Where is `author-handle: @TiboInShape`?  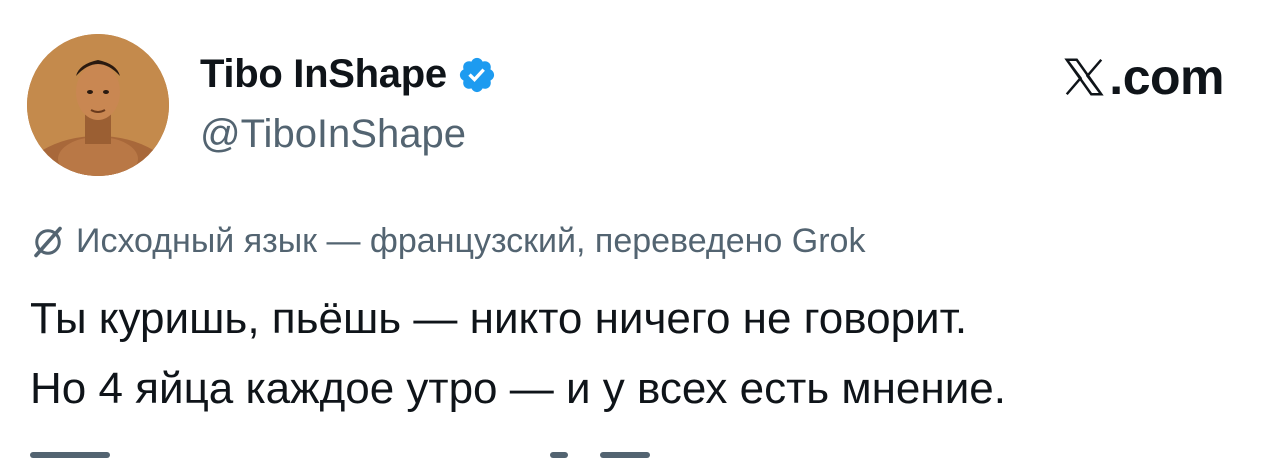
author-handle: @TiboInShape is located at coordinates (333, 134).